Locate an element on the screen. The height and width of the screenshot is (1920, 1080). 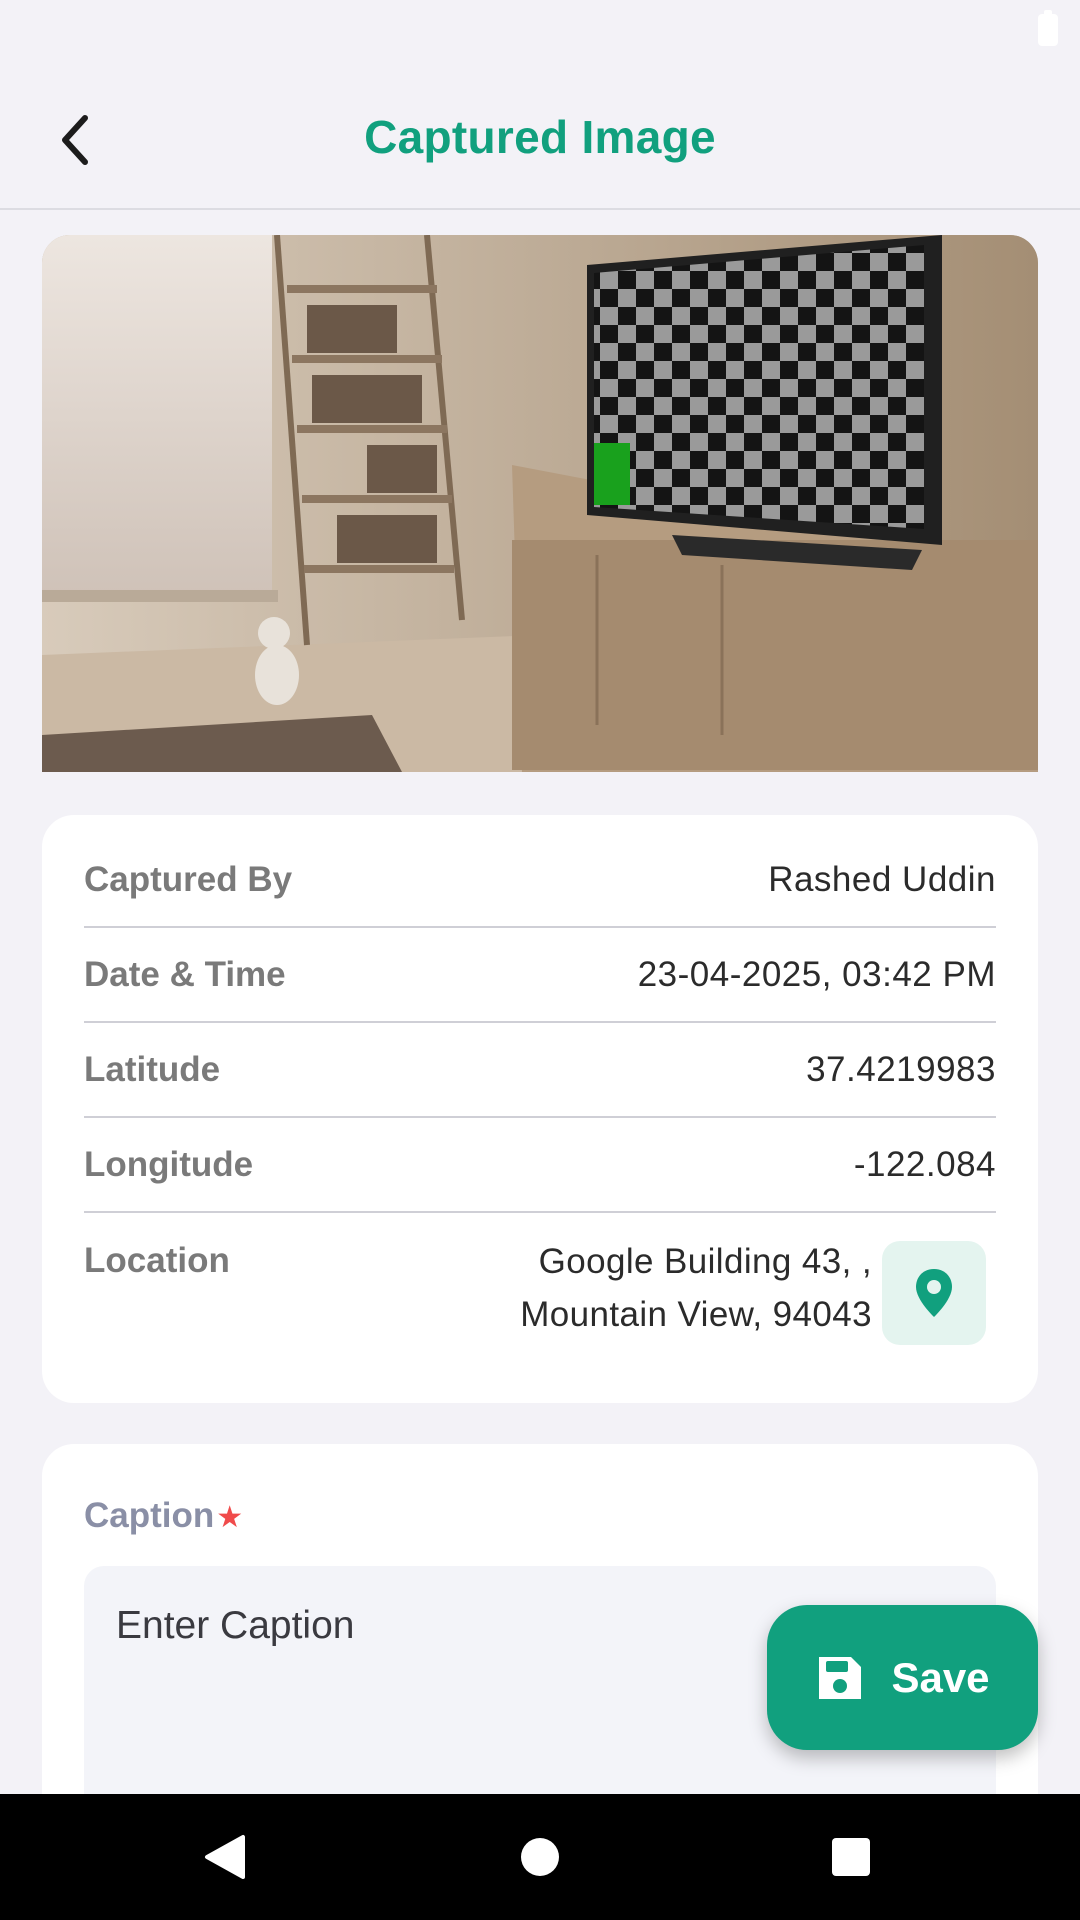
map-pin-icon is located at coordinates (934, 1293).